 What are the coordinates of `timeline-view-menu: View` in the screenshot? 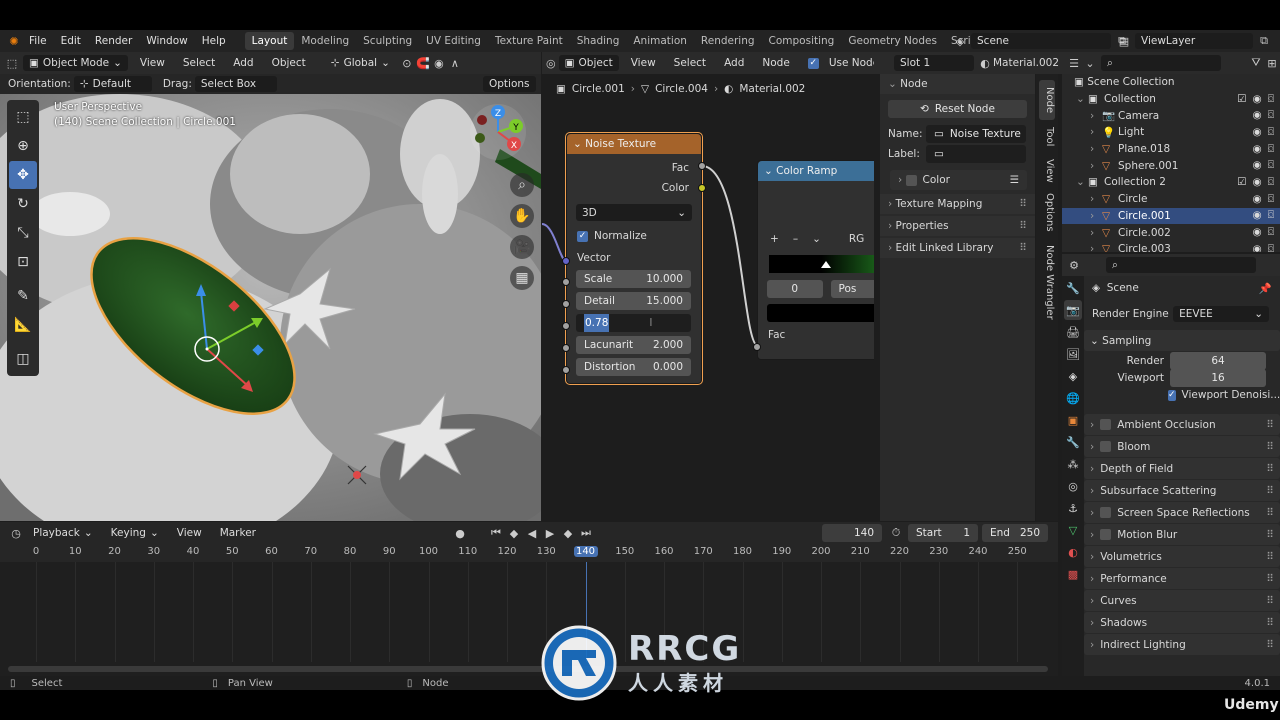 It's located at (189, 533).